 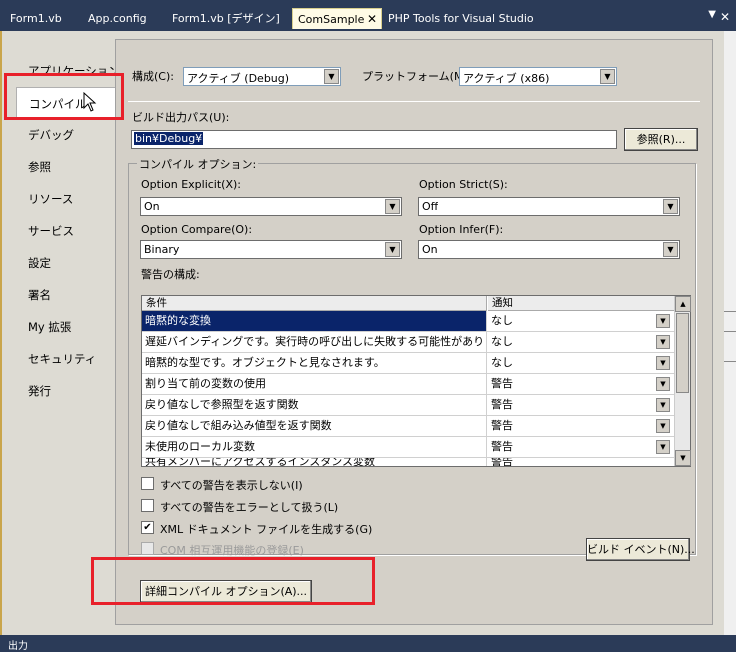 What do you see at coordinates (461, 229) in the screenshot?
I see `option-infer-label: Option Infer(F):` at bounding box center [461, 229].